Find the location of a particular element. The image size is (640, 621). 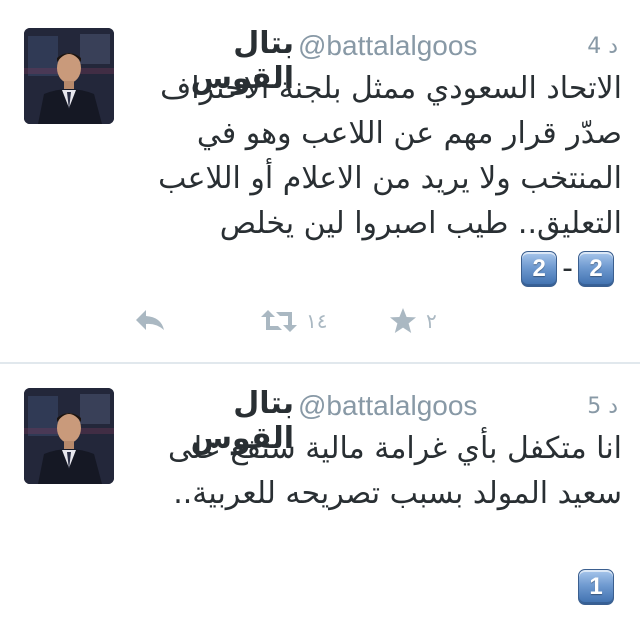

favorite-count: ٢ is located at coordinates (431, 321).